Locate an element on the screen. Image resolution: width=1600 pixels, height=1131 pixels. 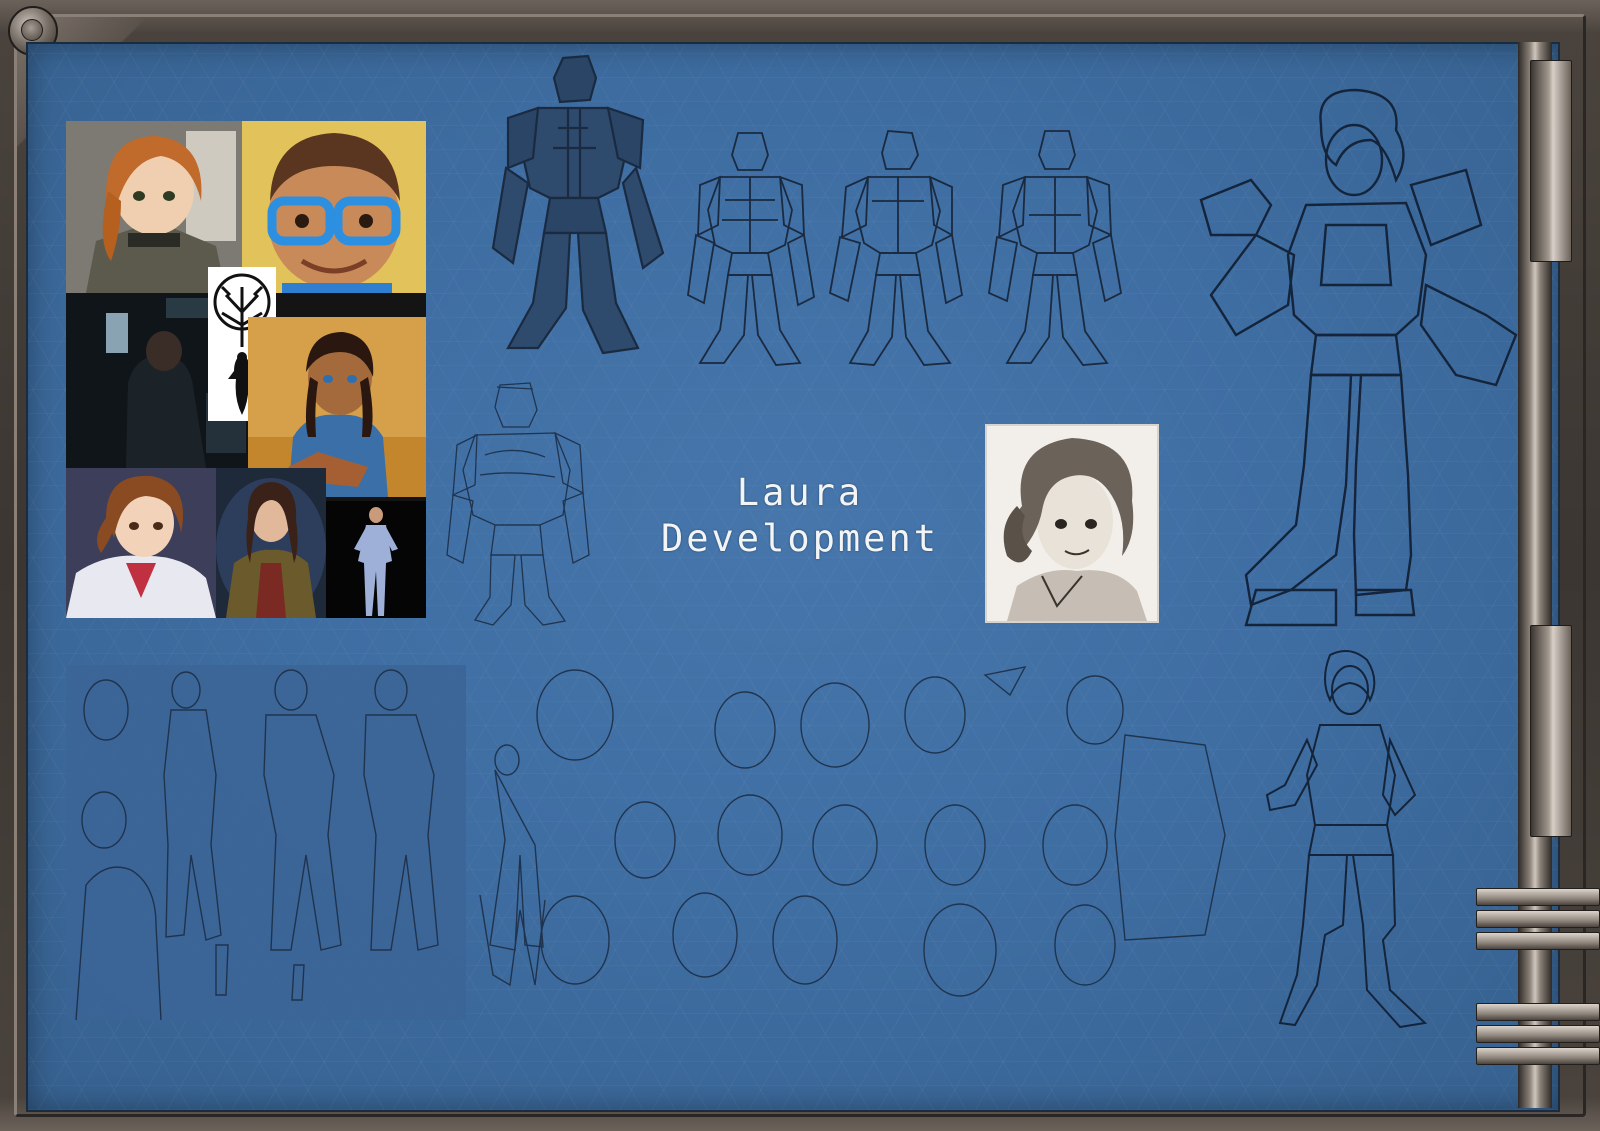
rail-clamp-top is located at coordinates (1551, 161).